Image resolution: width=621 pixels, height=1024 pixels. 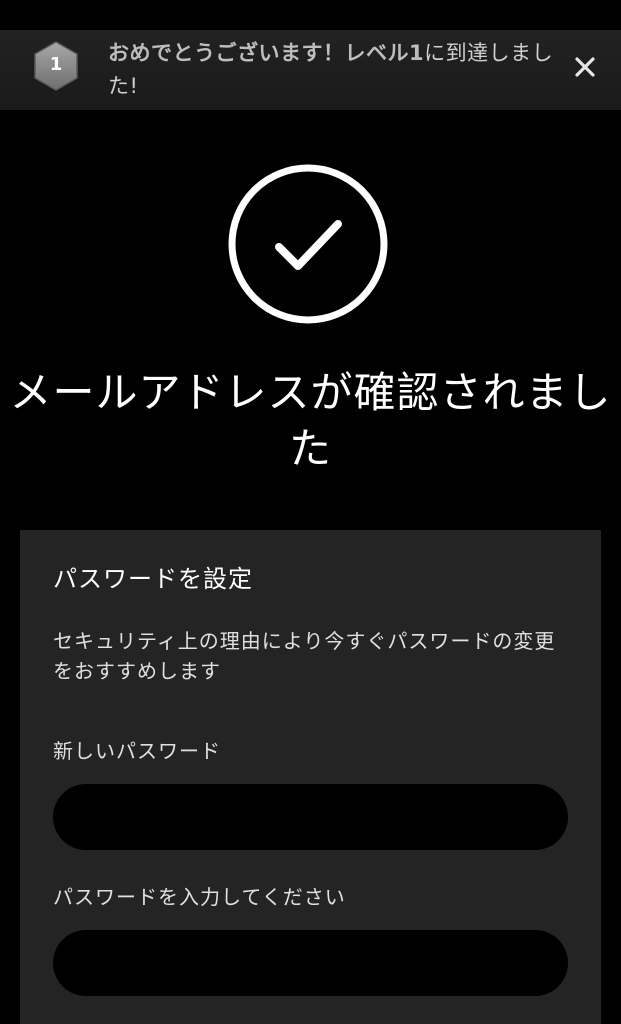 What do you see at coordinates (266, 53) in the screenshot?
I see `toast-message-strong: おめでとうございます！レベル1` at bounding box center [266, 53].